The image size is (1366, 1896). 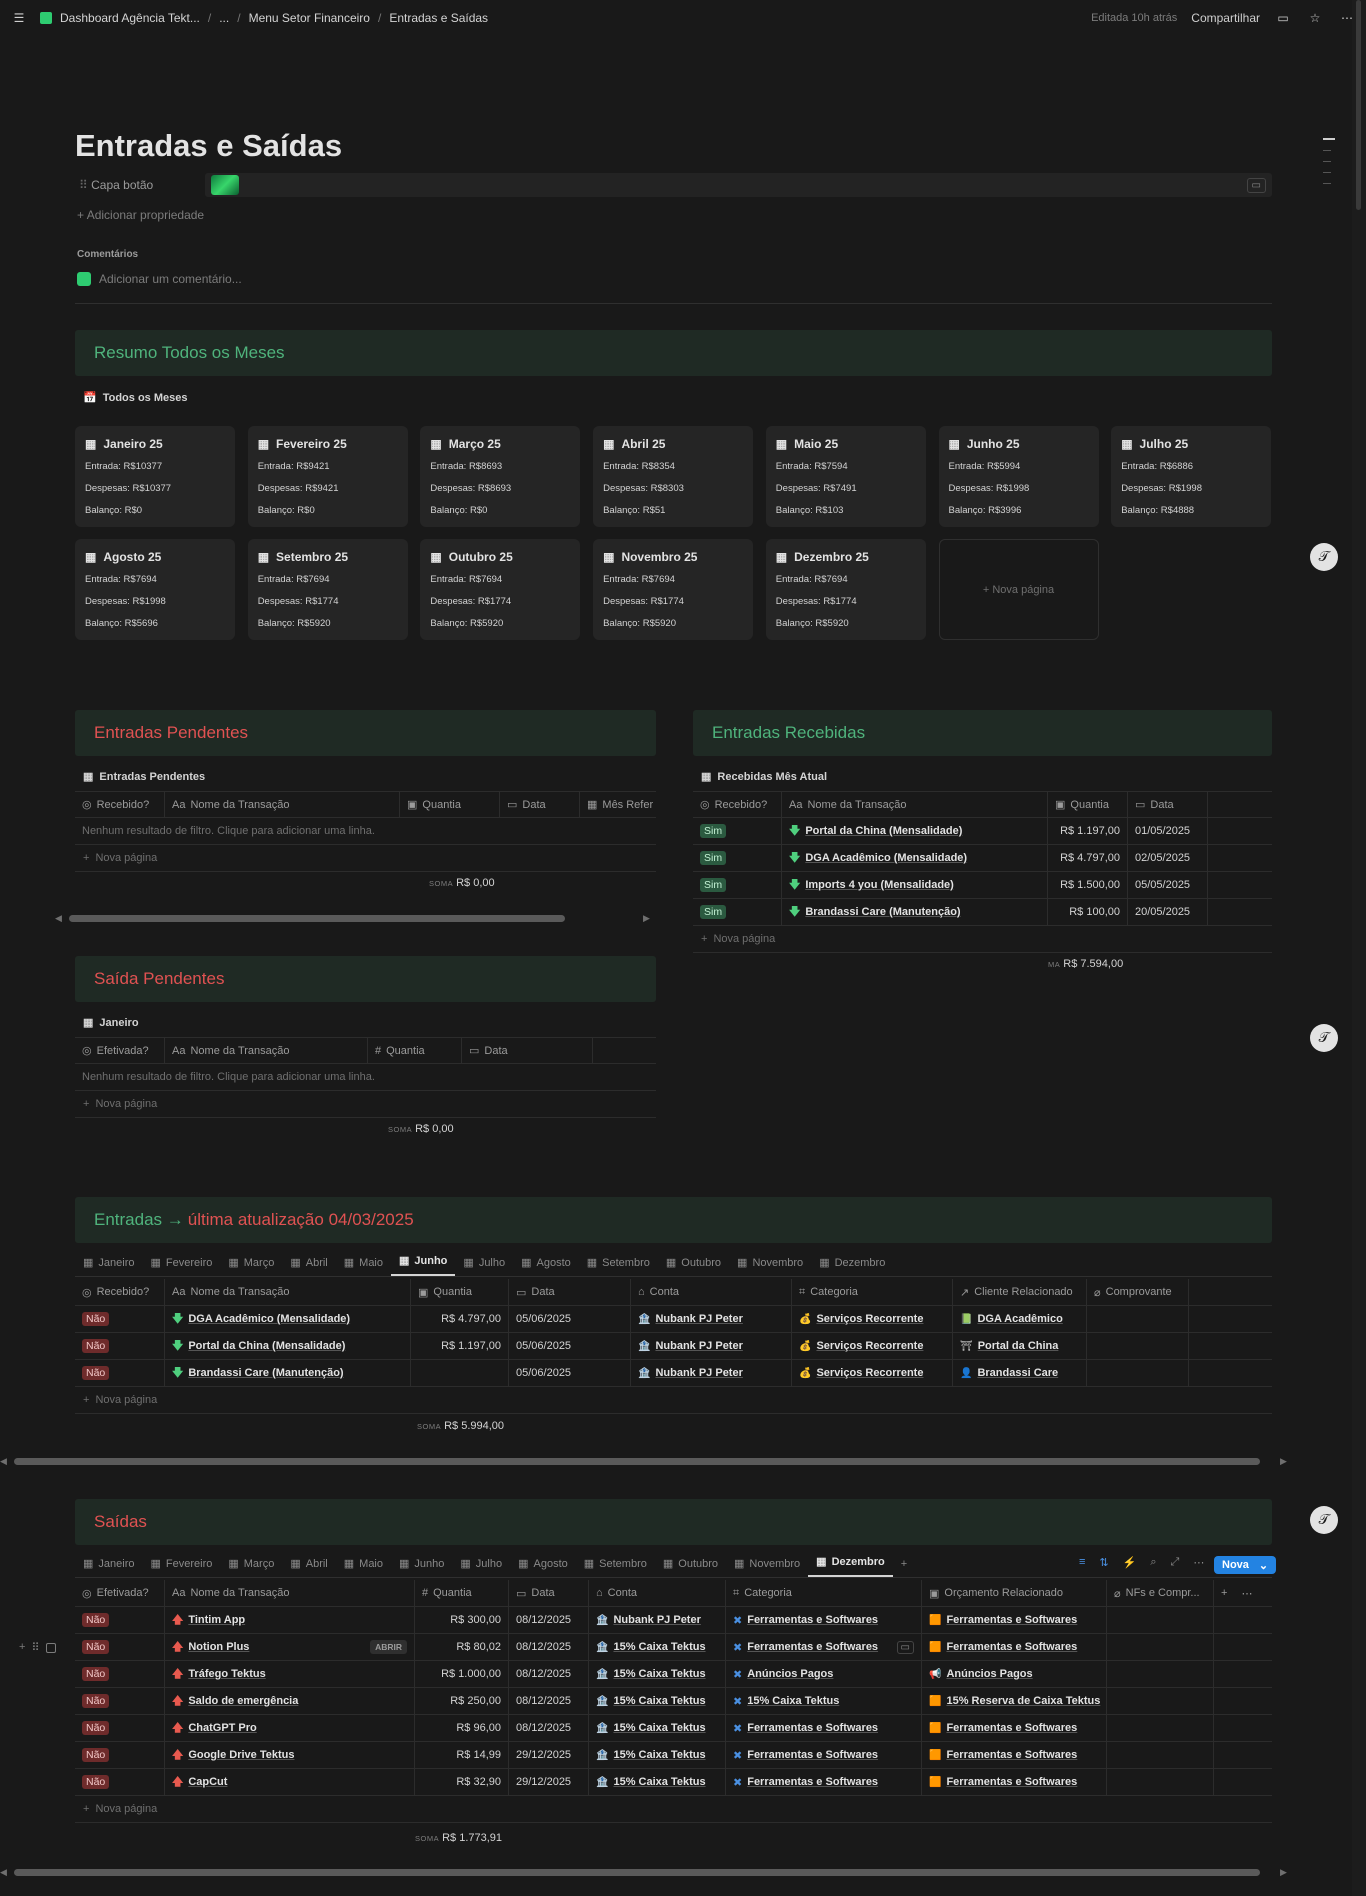 What do you see at coordinates (1168, 885) in the screenshot?
I see `date-cell: 05/05/2025` at bounding box center [1168, 885].